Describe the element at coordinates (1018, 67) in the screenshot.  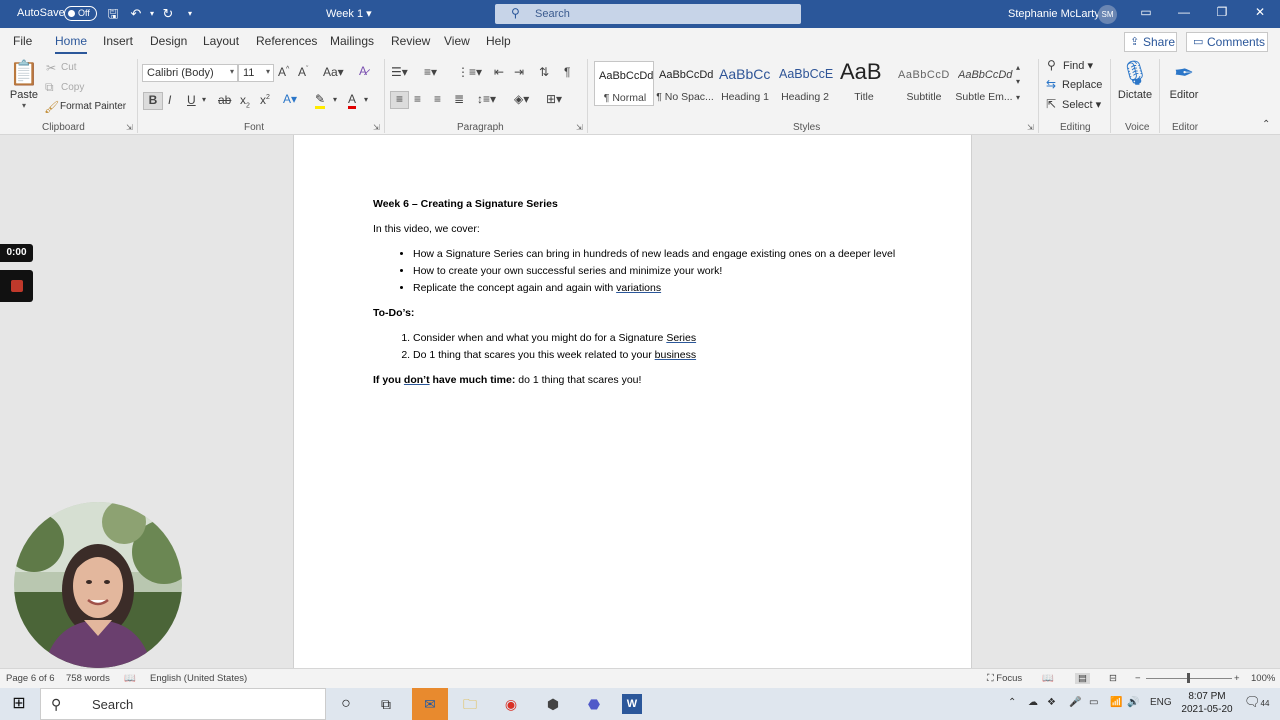
I see `styles-scroll-up-icon: ▴` at that location.